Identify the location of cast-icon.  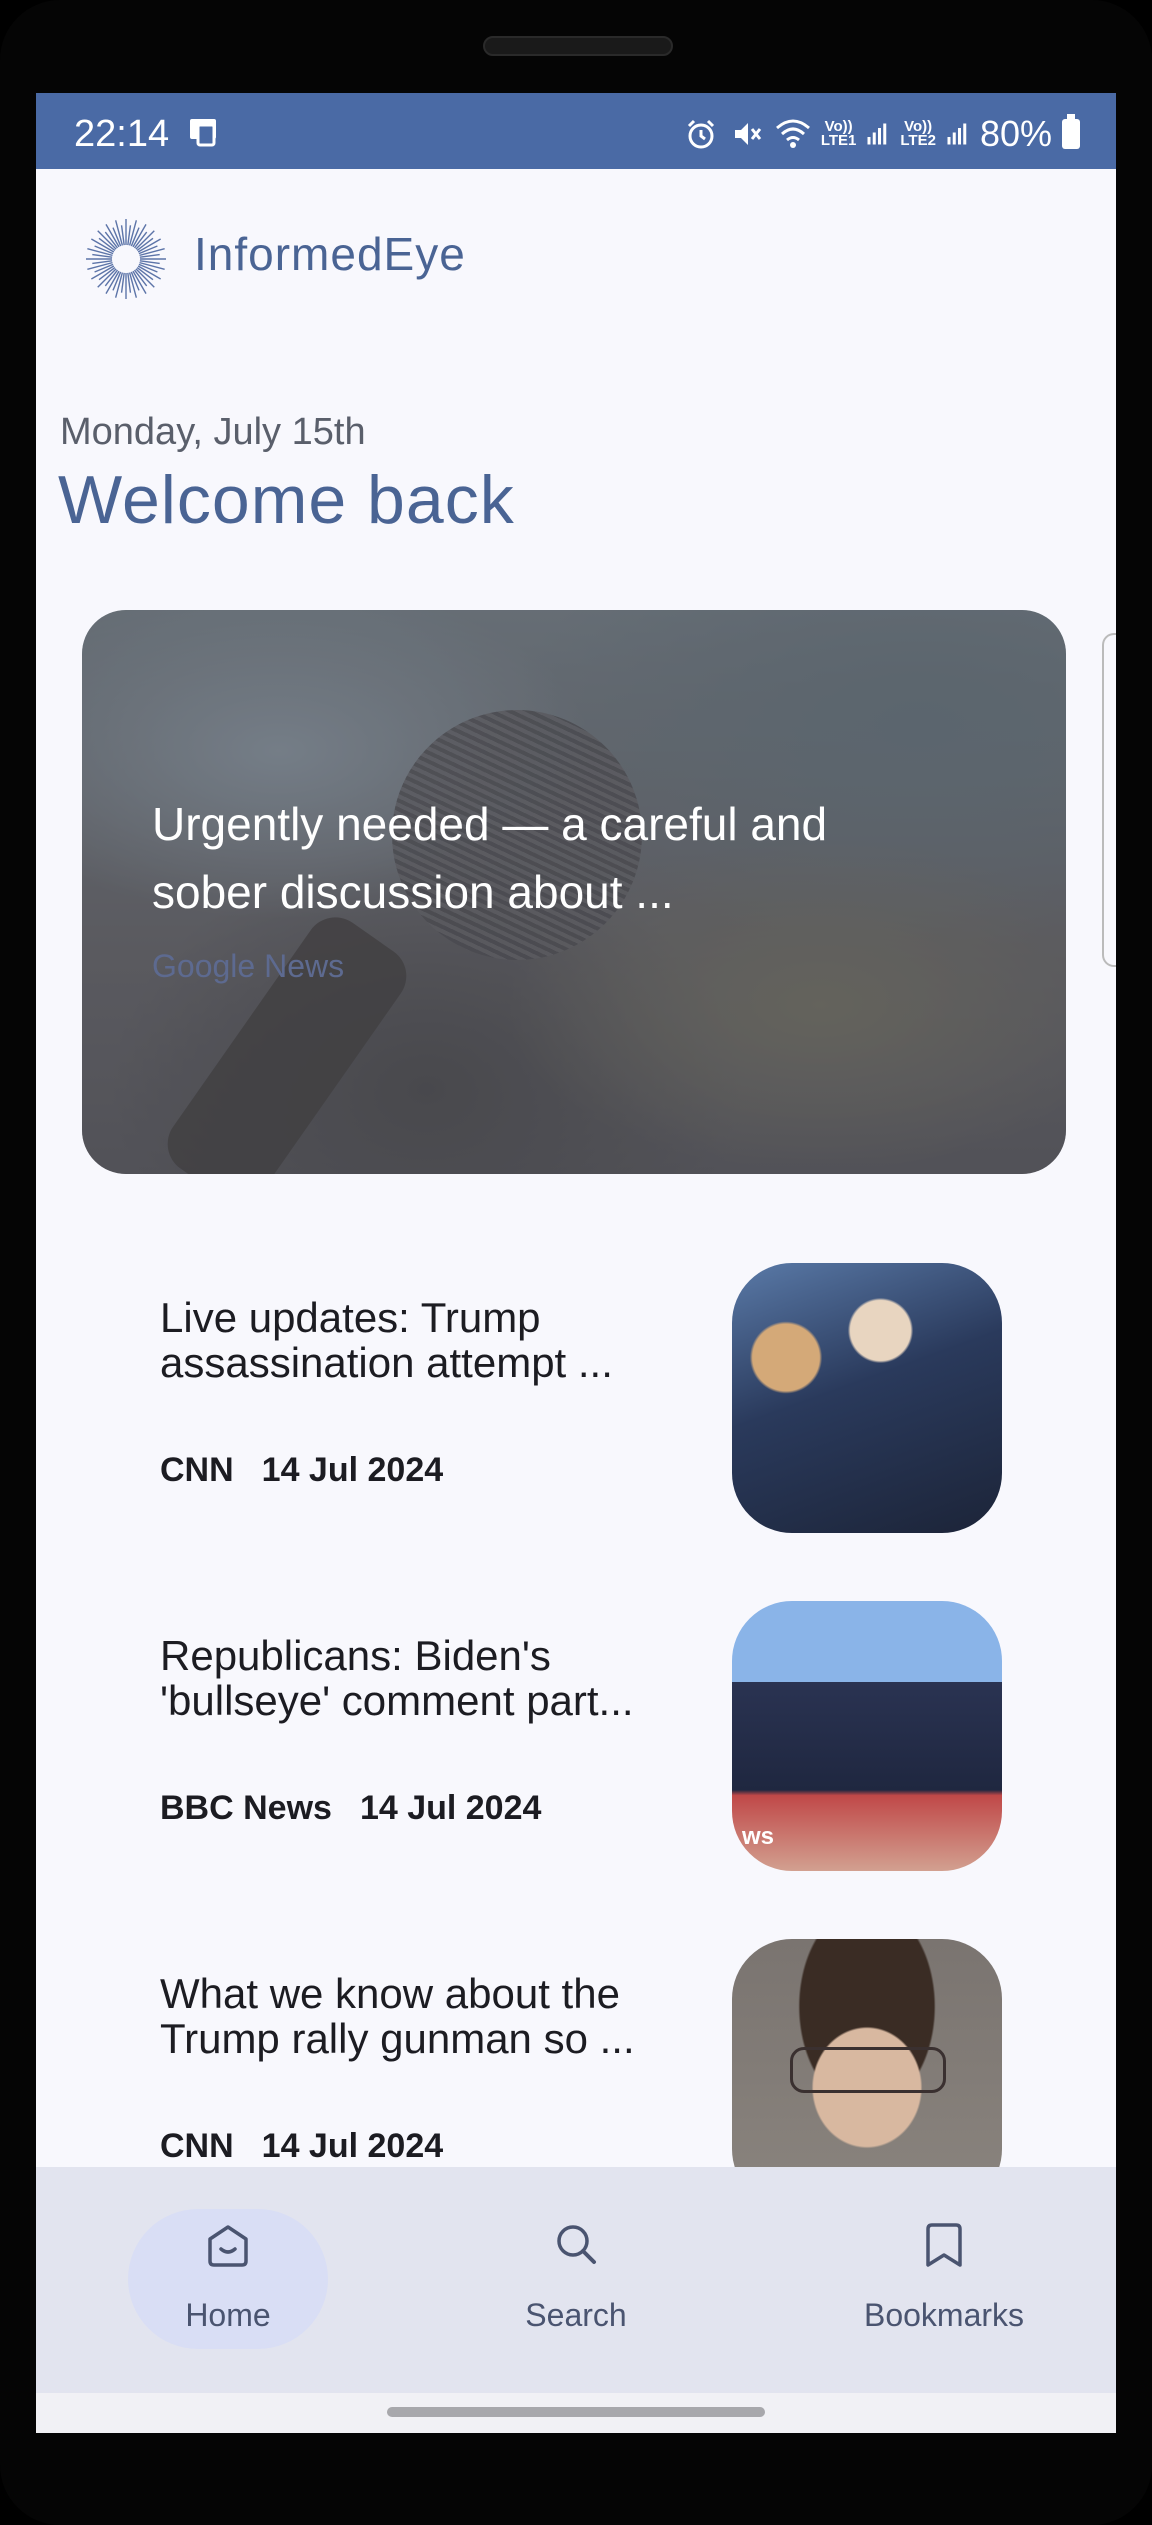
(203, 133).